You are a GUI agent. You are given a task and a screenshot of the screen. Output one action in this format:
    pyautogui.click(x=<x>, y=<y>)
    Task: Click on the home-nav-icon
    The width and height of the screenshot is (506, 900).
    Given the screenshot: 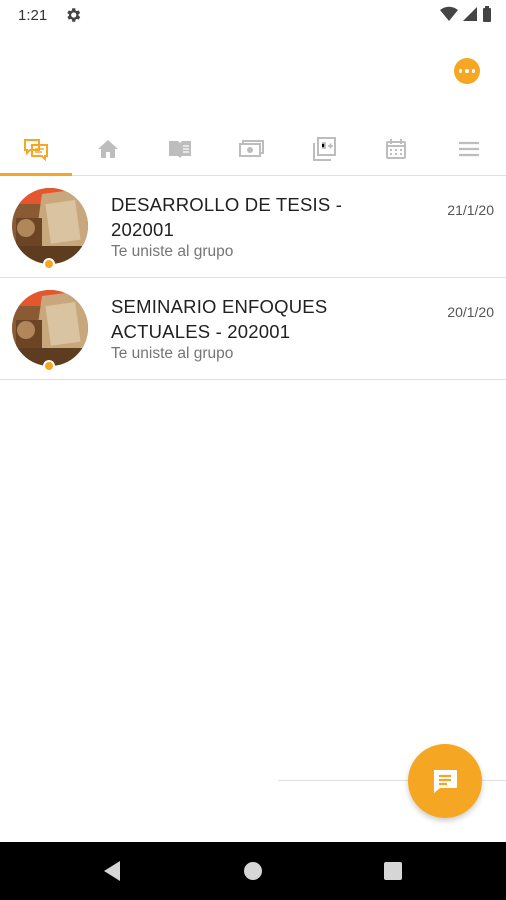 What is the action you would take?
    pyautogui.click(x=253, y=871)
    